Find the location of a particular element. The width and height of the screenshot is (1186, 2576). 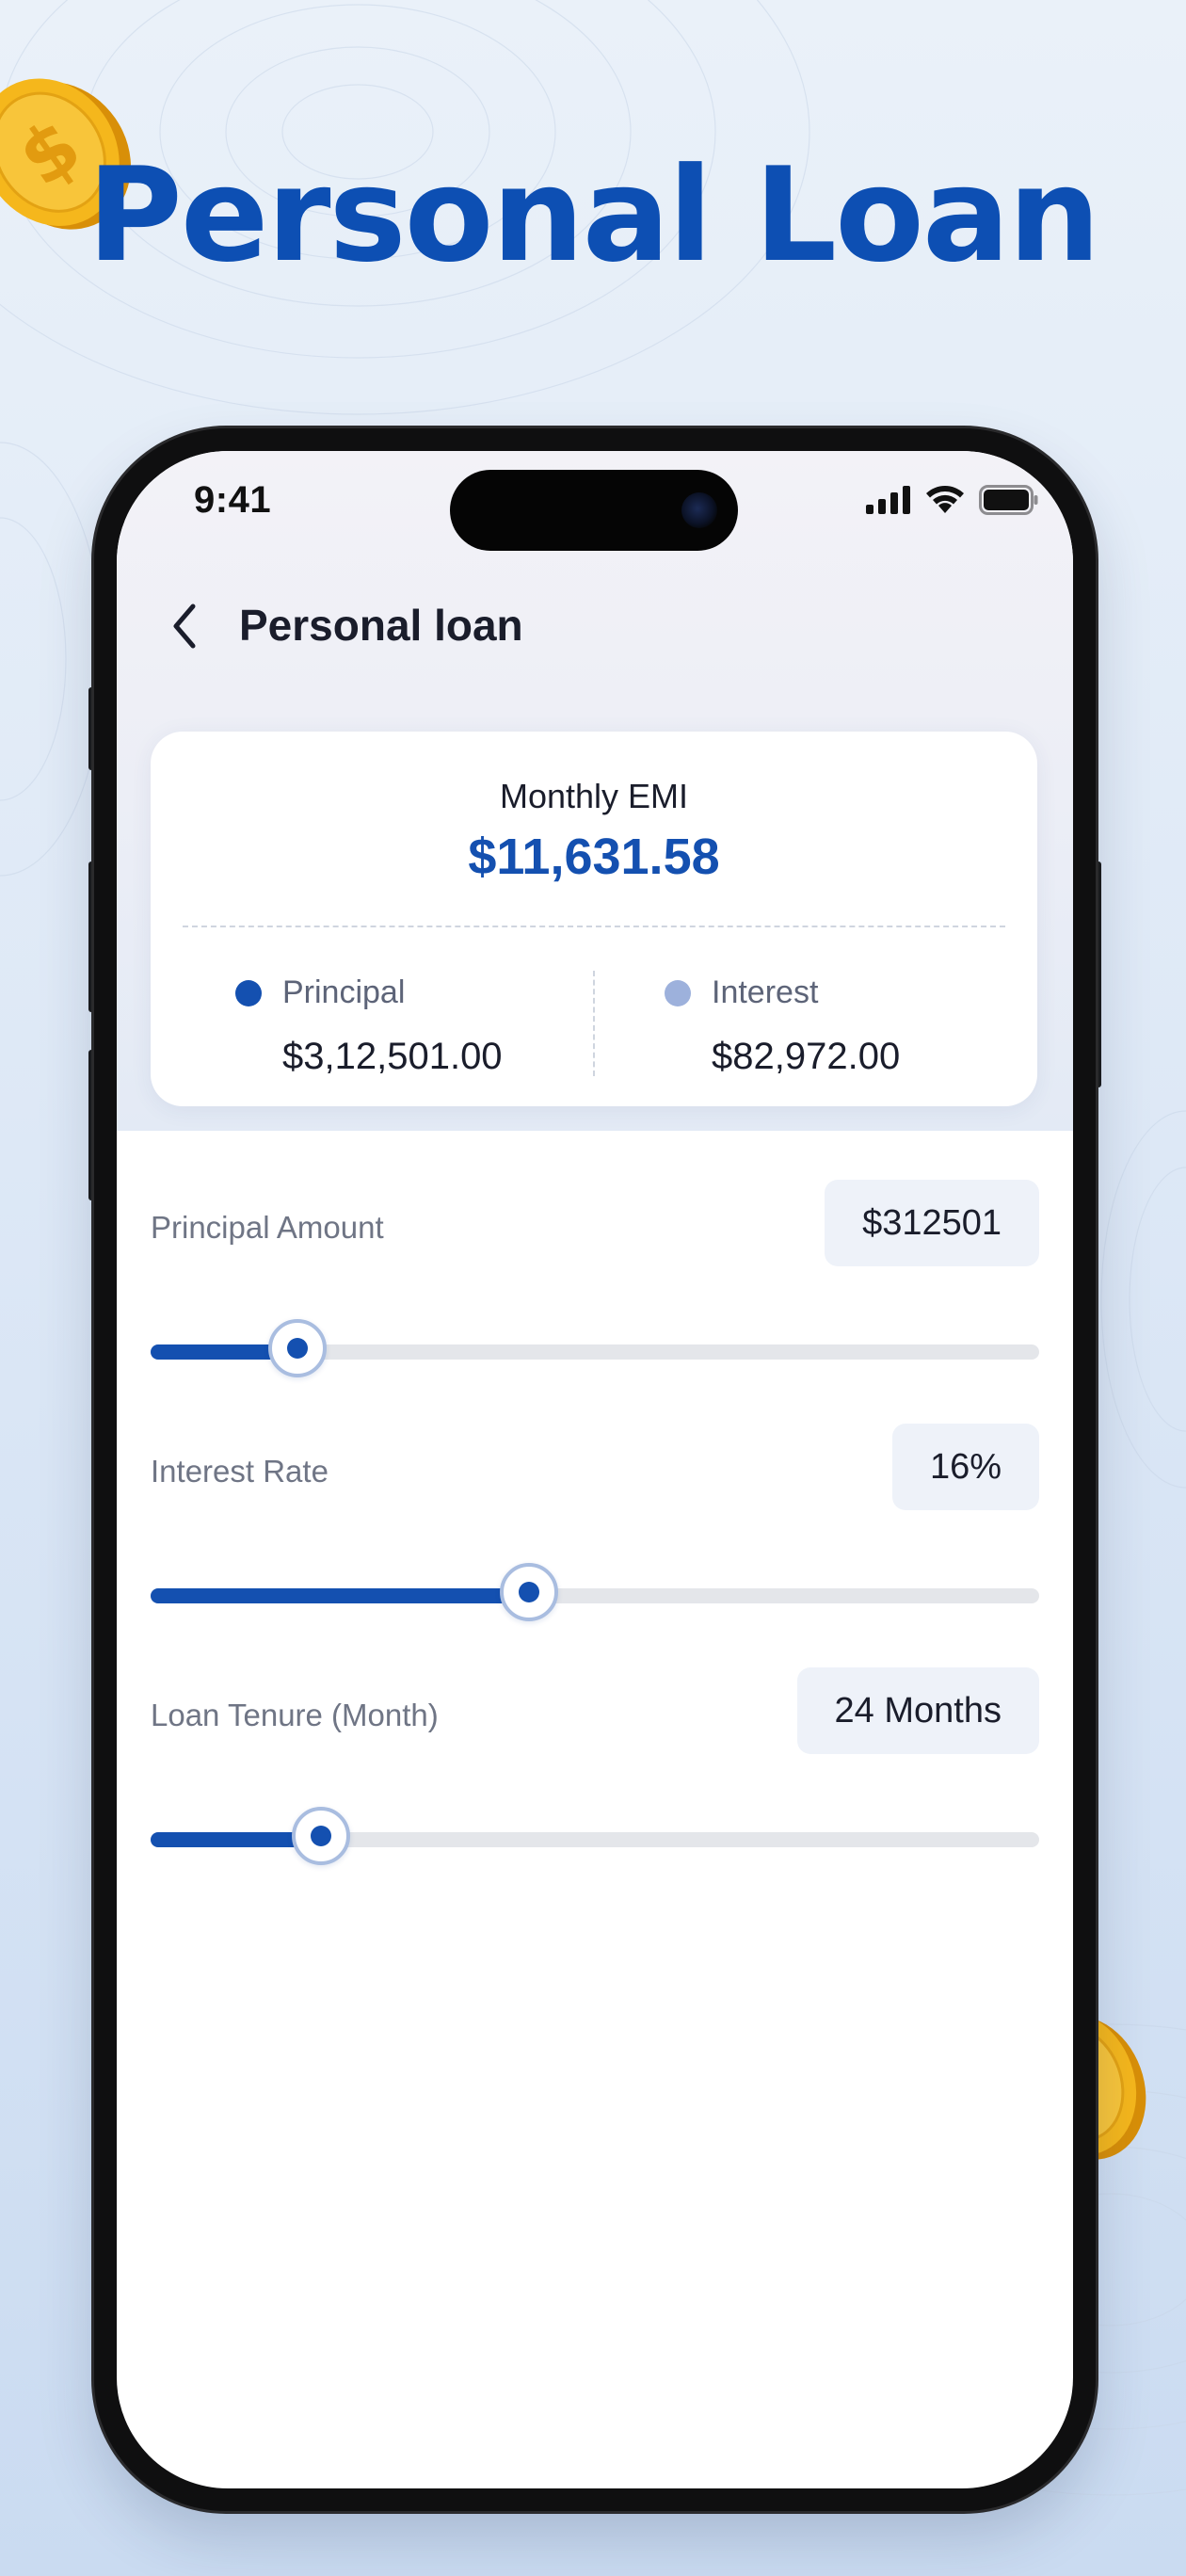

status-icons is located at coordinates (952, 500).